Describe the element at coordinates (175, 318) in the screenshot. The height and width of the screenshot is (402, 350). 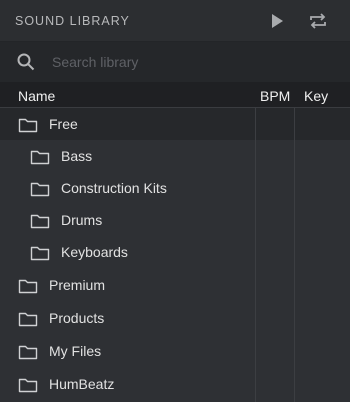
I see `tree-item-products: Products` at that location.